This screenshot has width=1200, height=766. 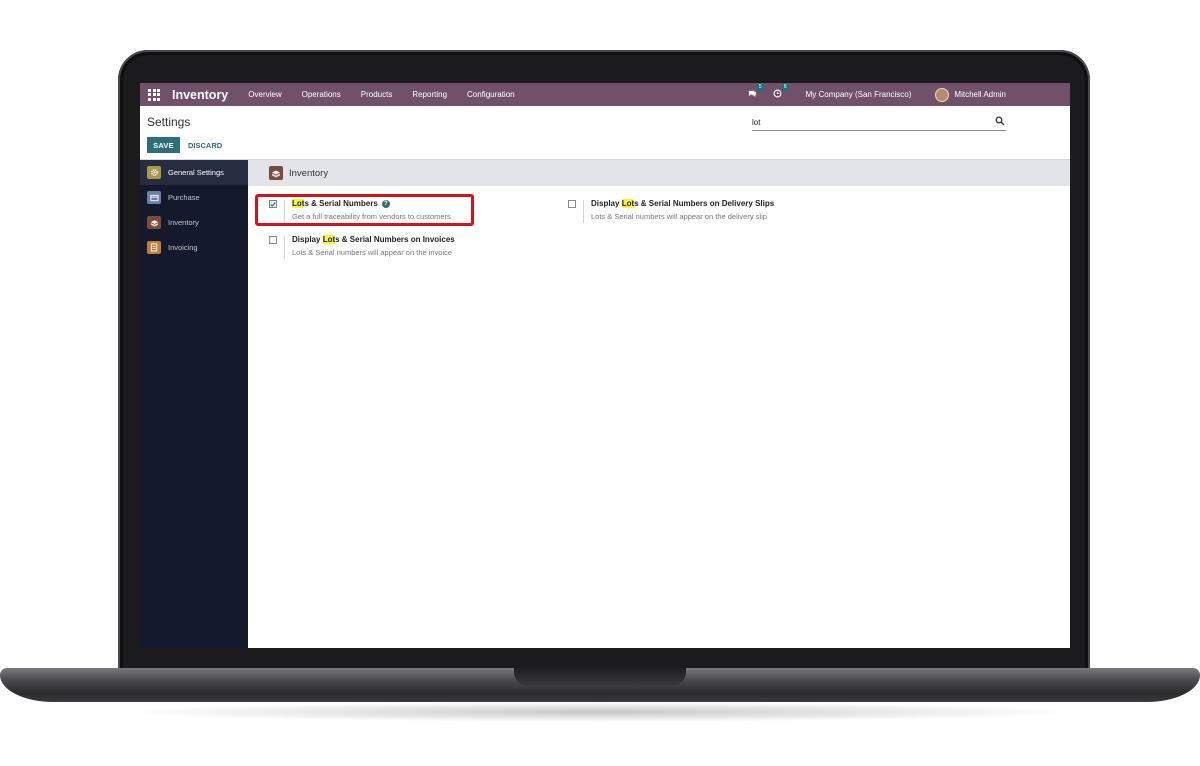 I want to click on laptop-shadow, so click(x=600, y=712).